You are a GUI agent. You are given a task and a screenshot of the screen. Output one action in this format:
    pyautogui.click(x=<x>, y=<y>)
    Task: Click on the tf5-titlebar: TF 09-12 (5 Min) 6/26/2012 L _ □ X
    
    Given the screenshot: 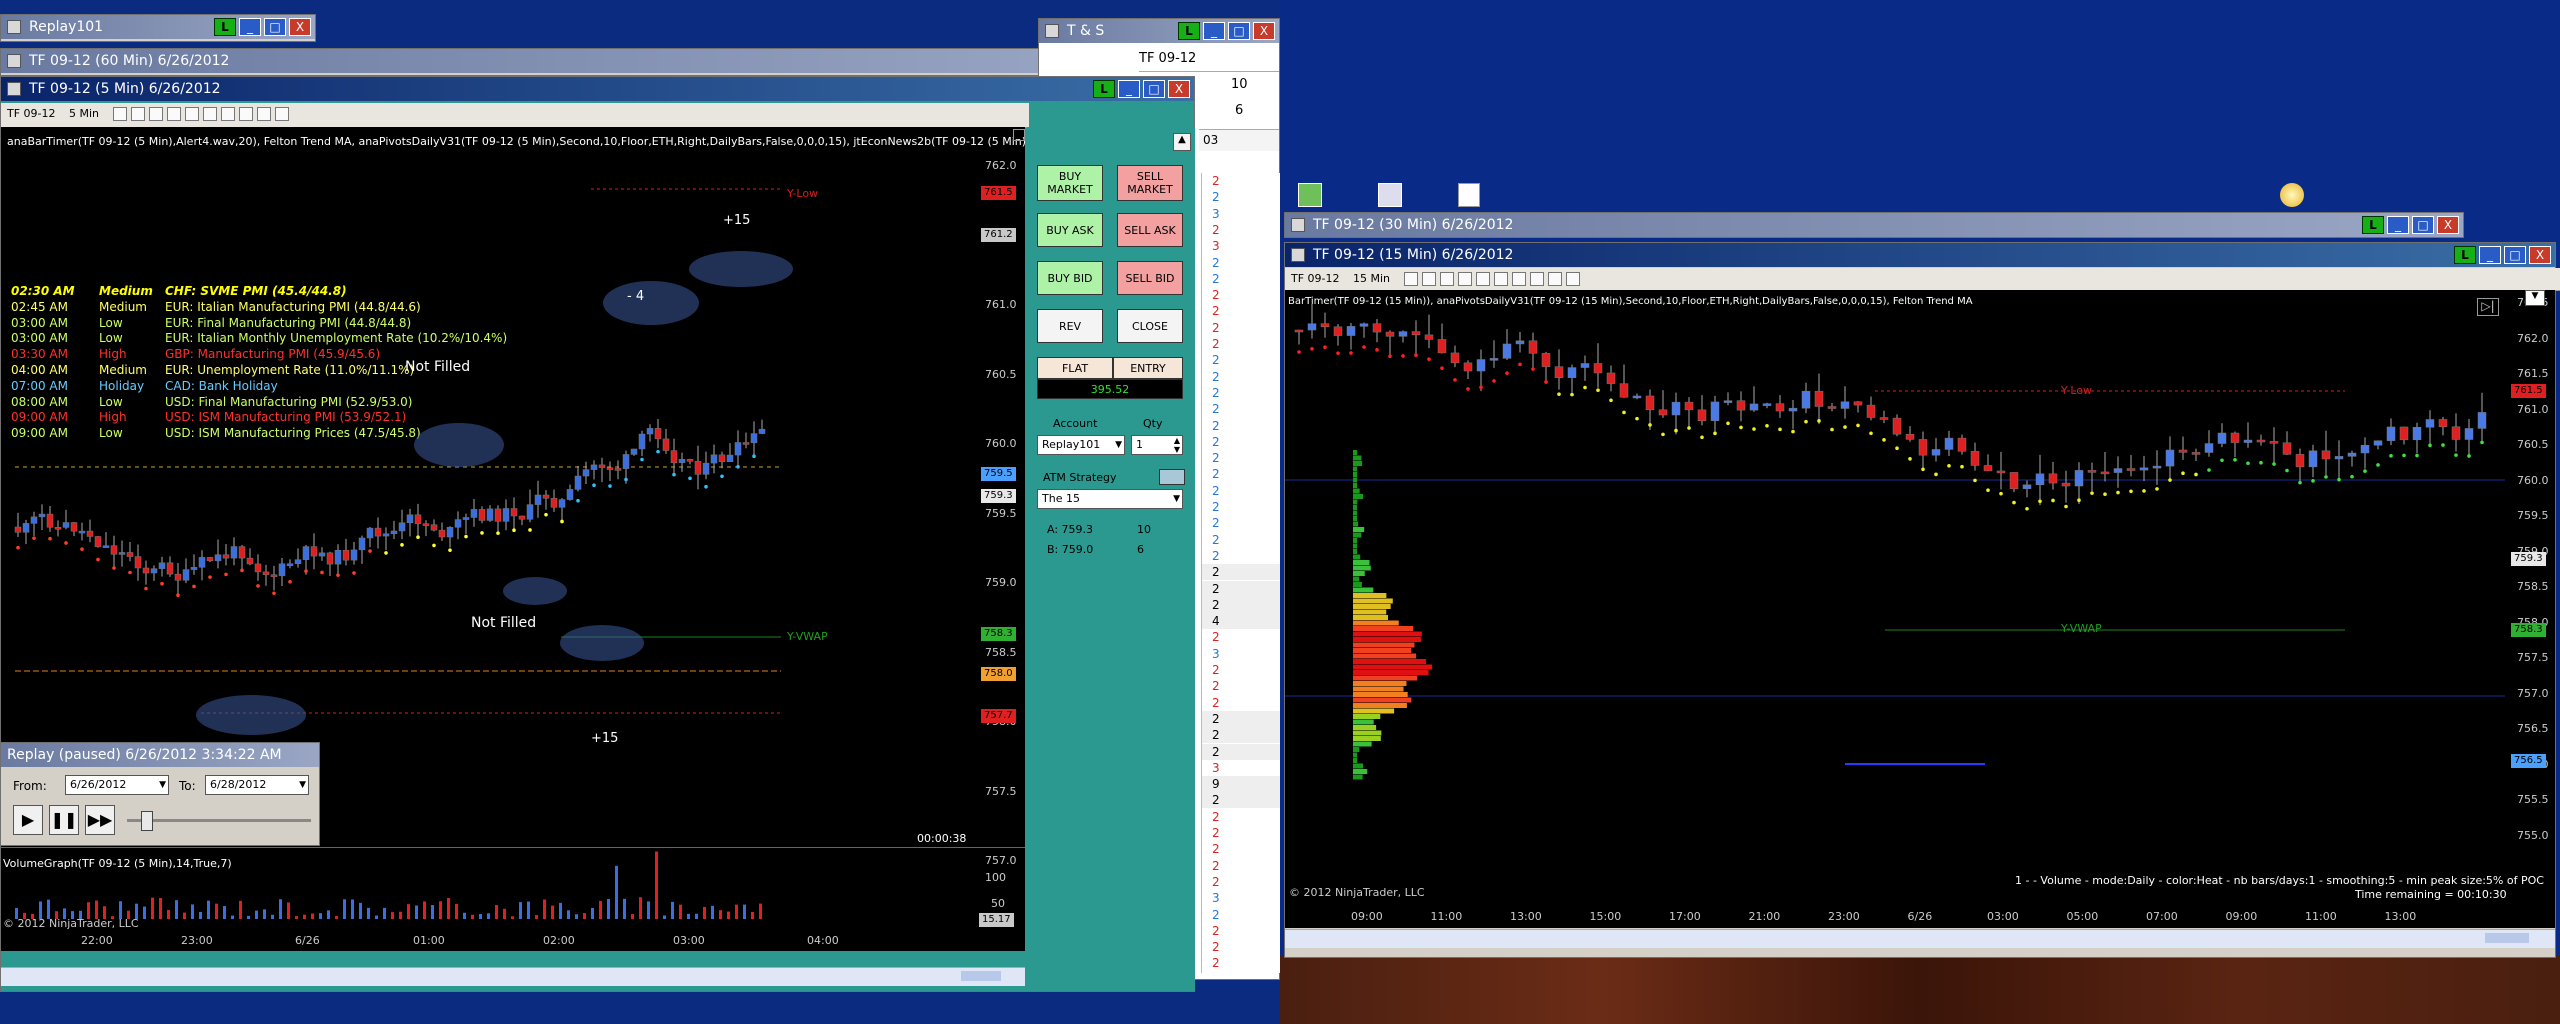 What is the action you would take?
    pyautogui.click(x=597, y=89)
    